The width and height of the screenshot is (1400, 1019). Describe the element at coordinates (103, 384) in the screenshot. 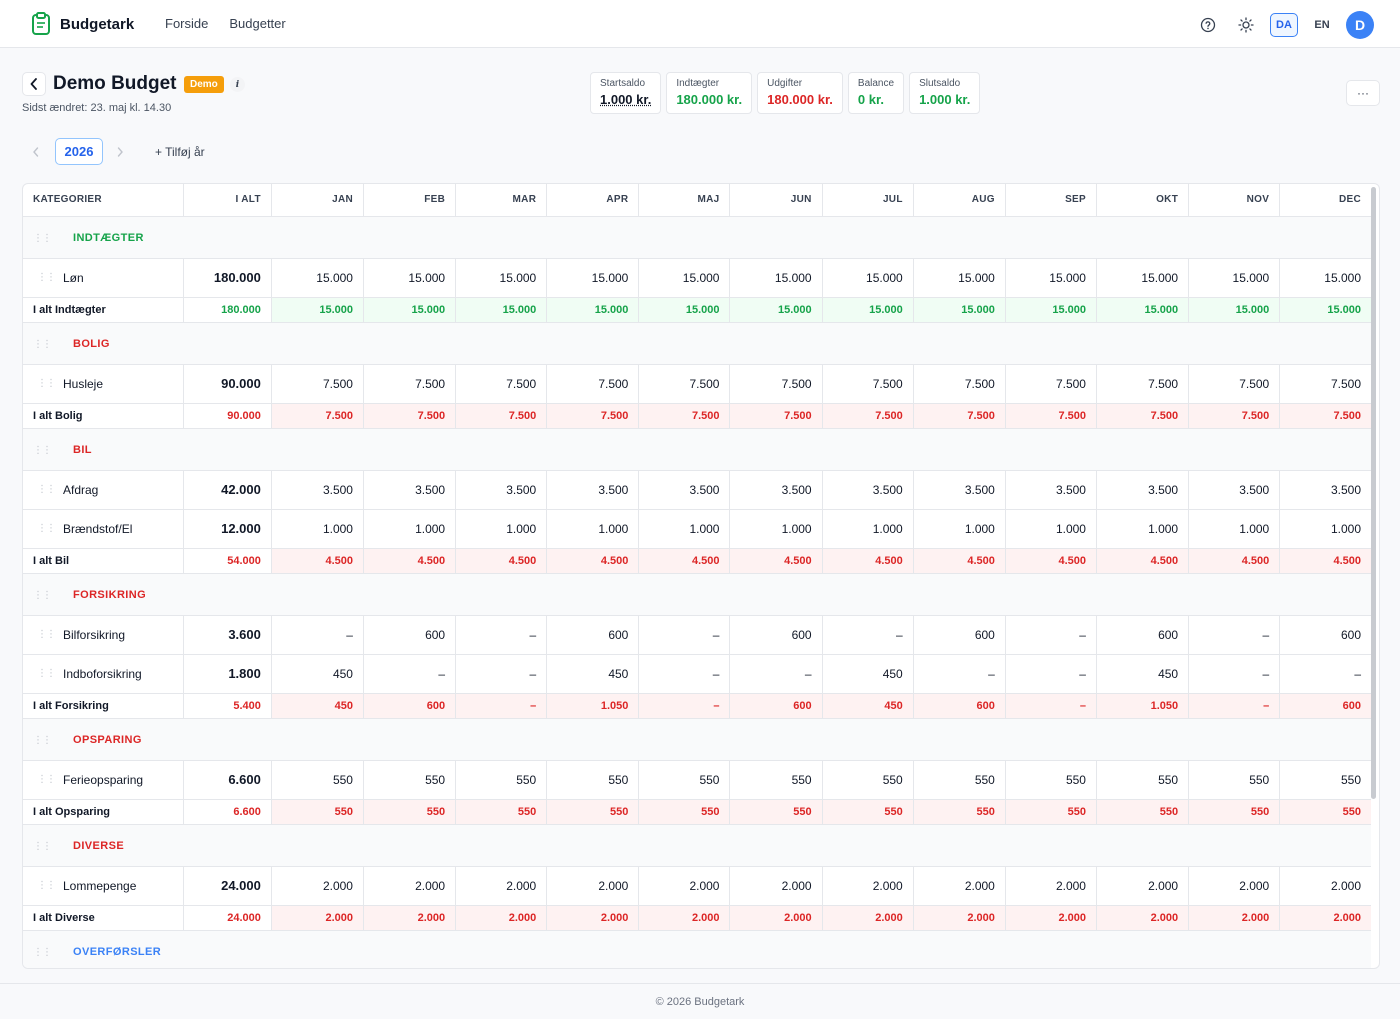

I see `item-name-cell: ⋮⋮ Husleje` at that location.